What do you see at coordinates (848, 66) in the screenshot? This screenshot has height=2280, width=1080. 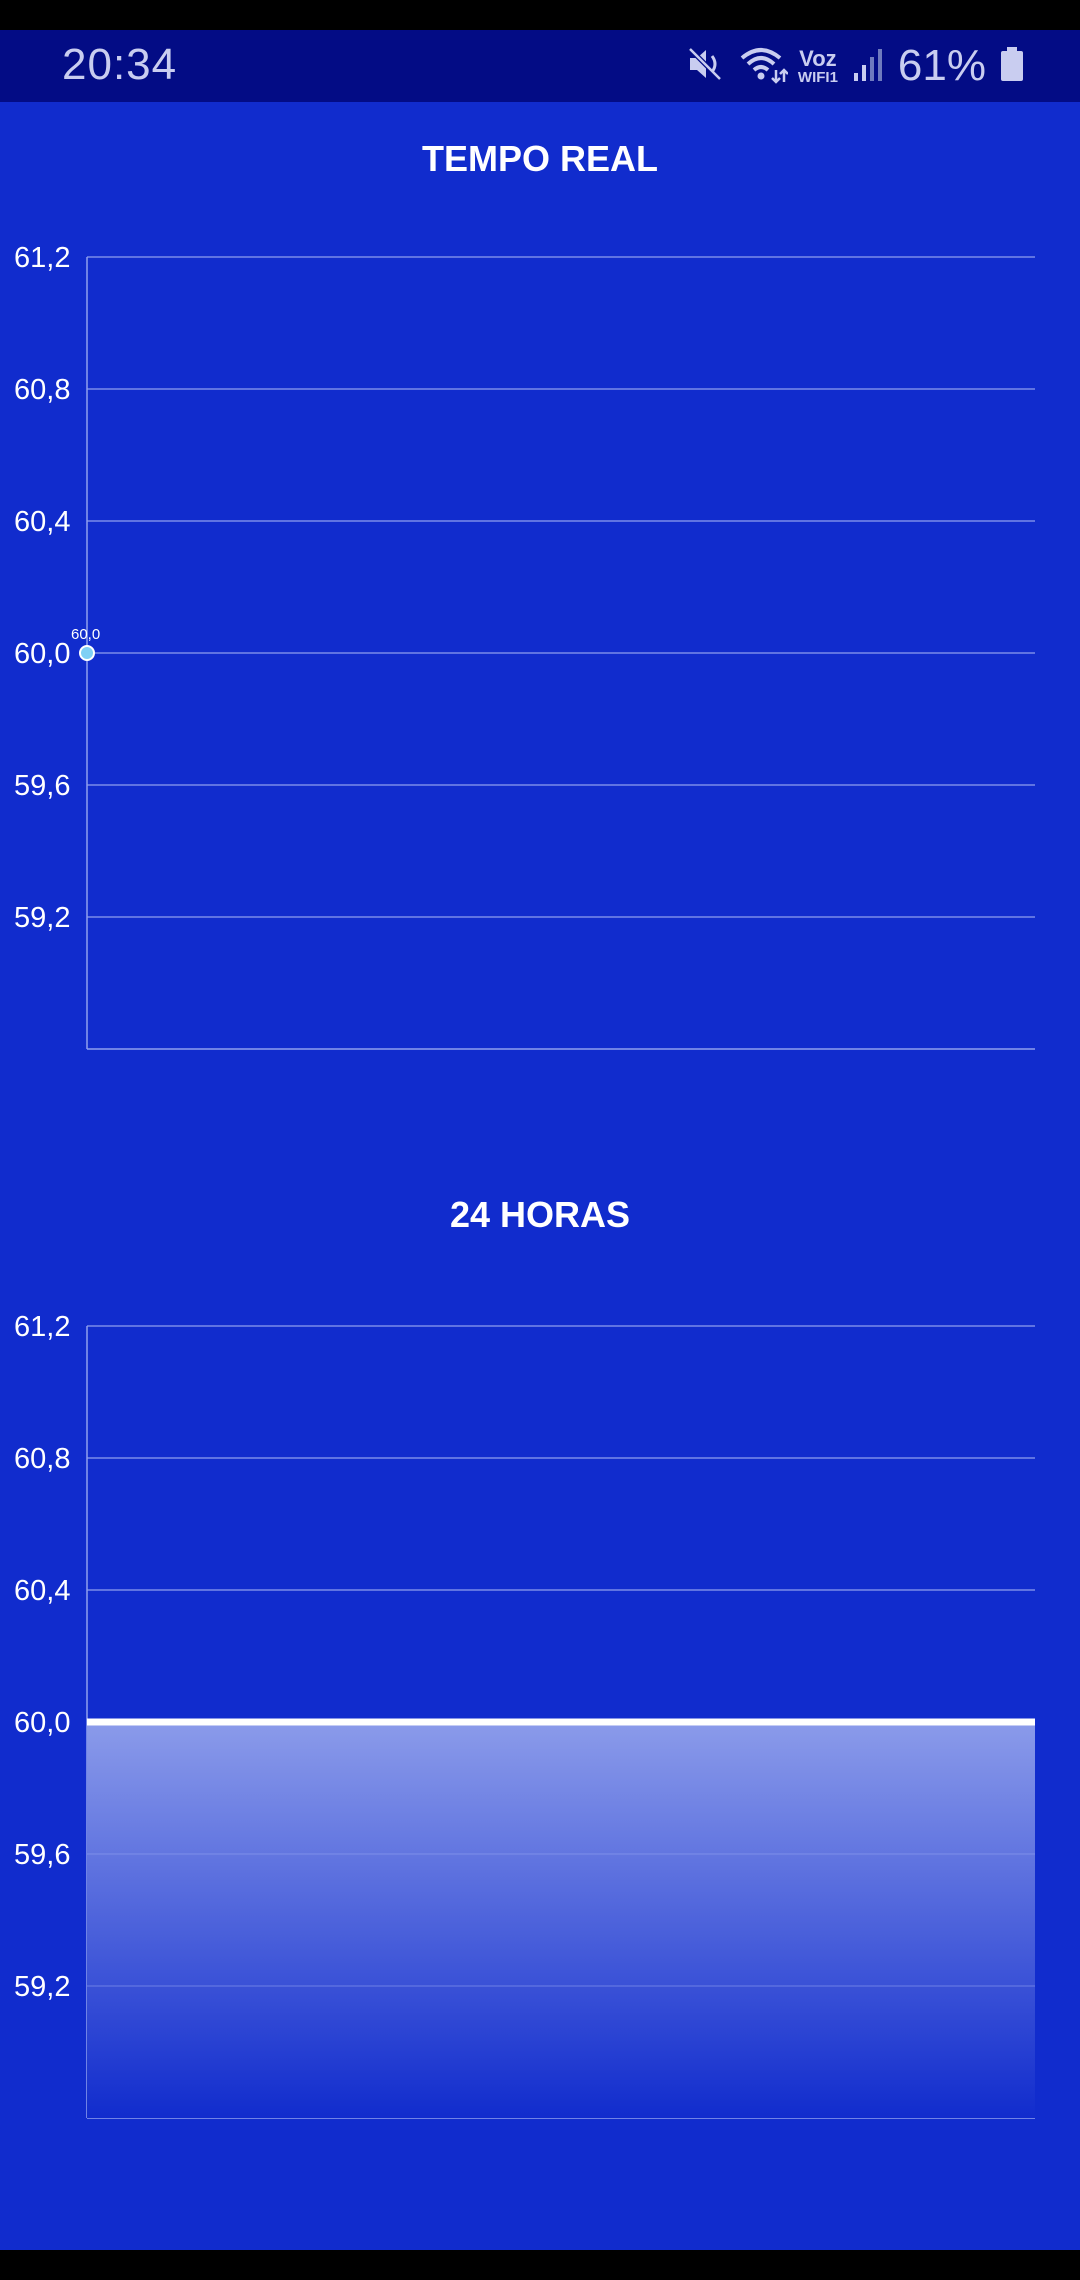 I see `status-icons: Voz WIFI1 61%` at bounding box center [848, 66].